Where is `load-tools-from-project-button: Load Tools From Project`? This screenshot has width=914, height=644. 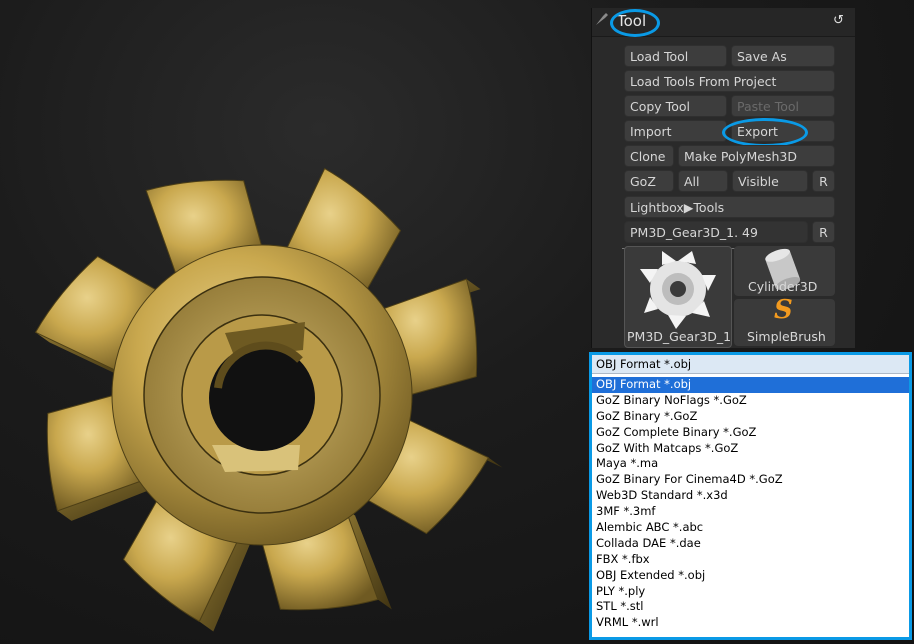 load-tools-from-project-button: Load Tools From Project is located at coordinates (729, 81).